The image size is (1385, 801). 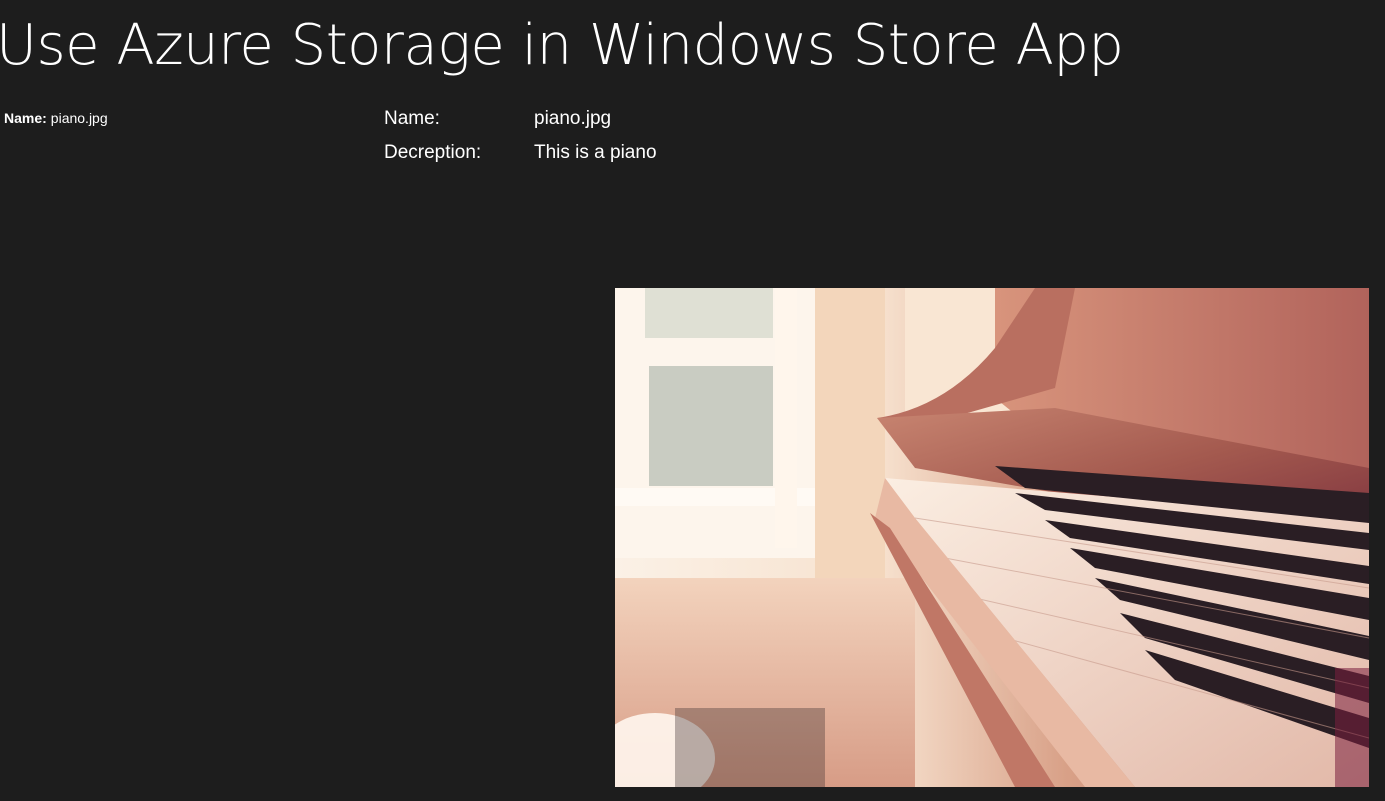 I want to click on blob-list: Name: piano.jpg, so click(x=180, y=118).